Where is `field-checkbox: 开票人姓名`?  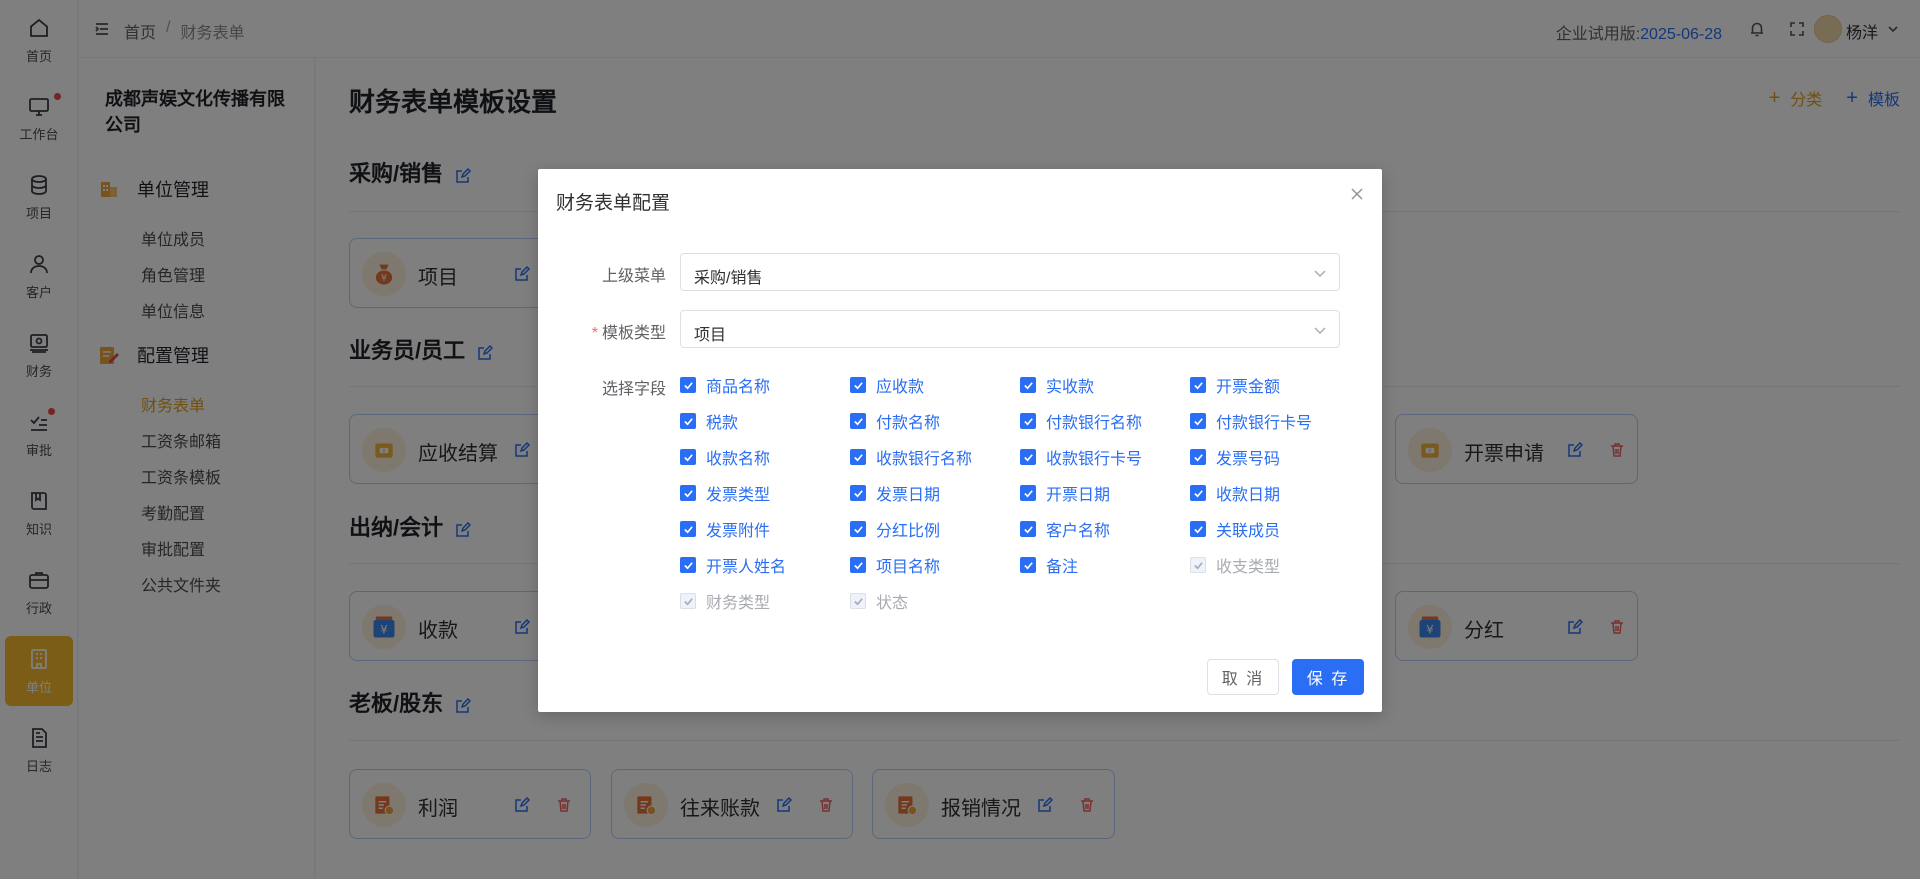 field-checkbox: 开票人姓名 is located at coordinates (733, 565).